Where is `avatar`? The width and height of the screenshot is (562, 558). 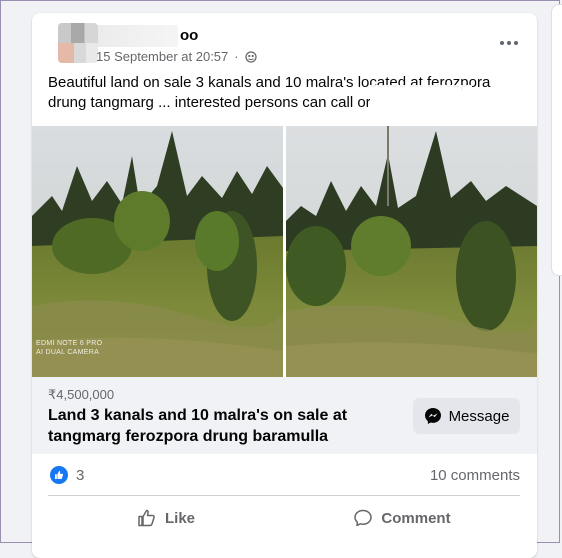
avatar is located at coordinates (78, 43).